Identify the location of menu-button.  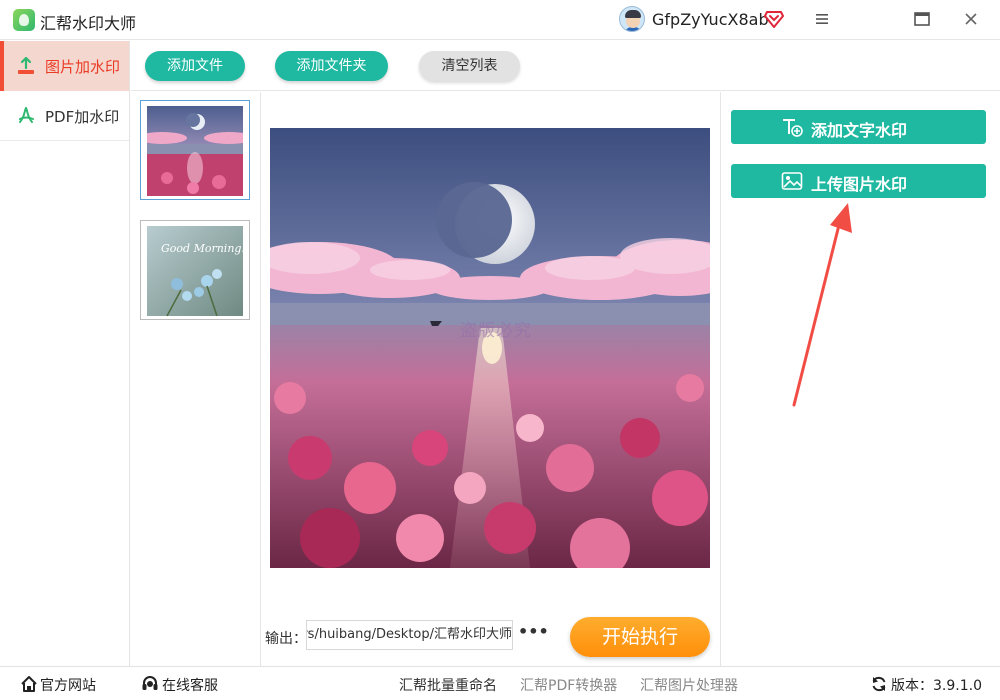
(822, 20).